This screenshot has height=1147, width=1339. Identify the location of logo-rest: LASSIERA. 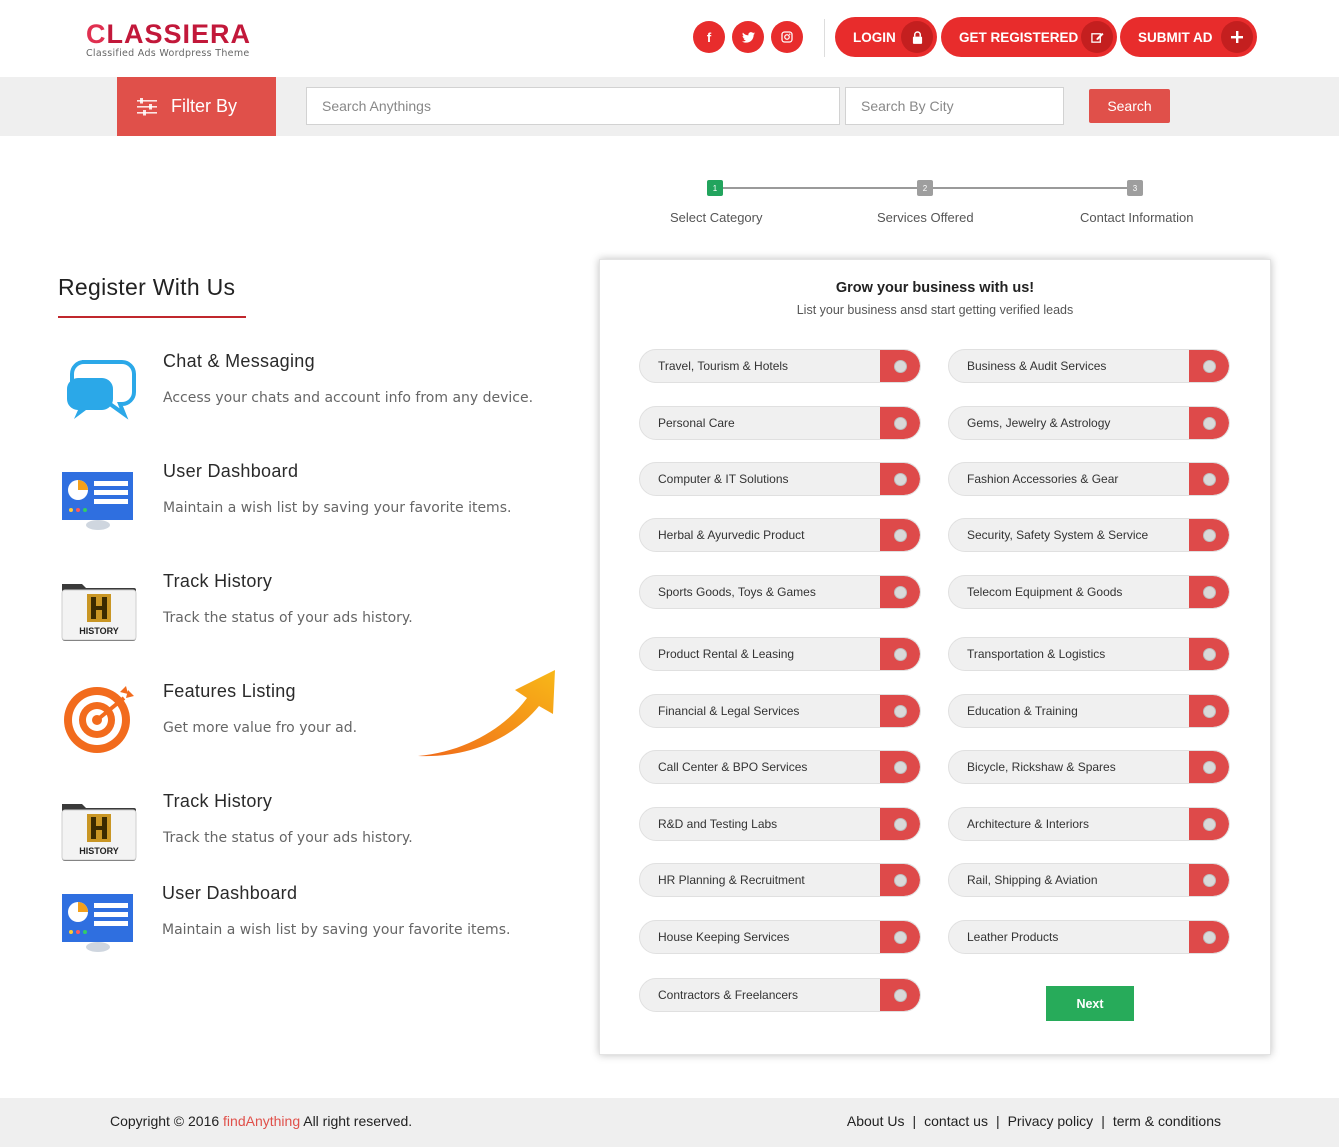
(179, 34).